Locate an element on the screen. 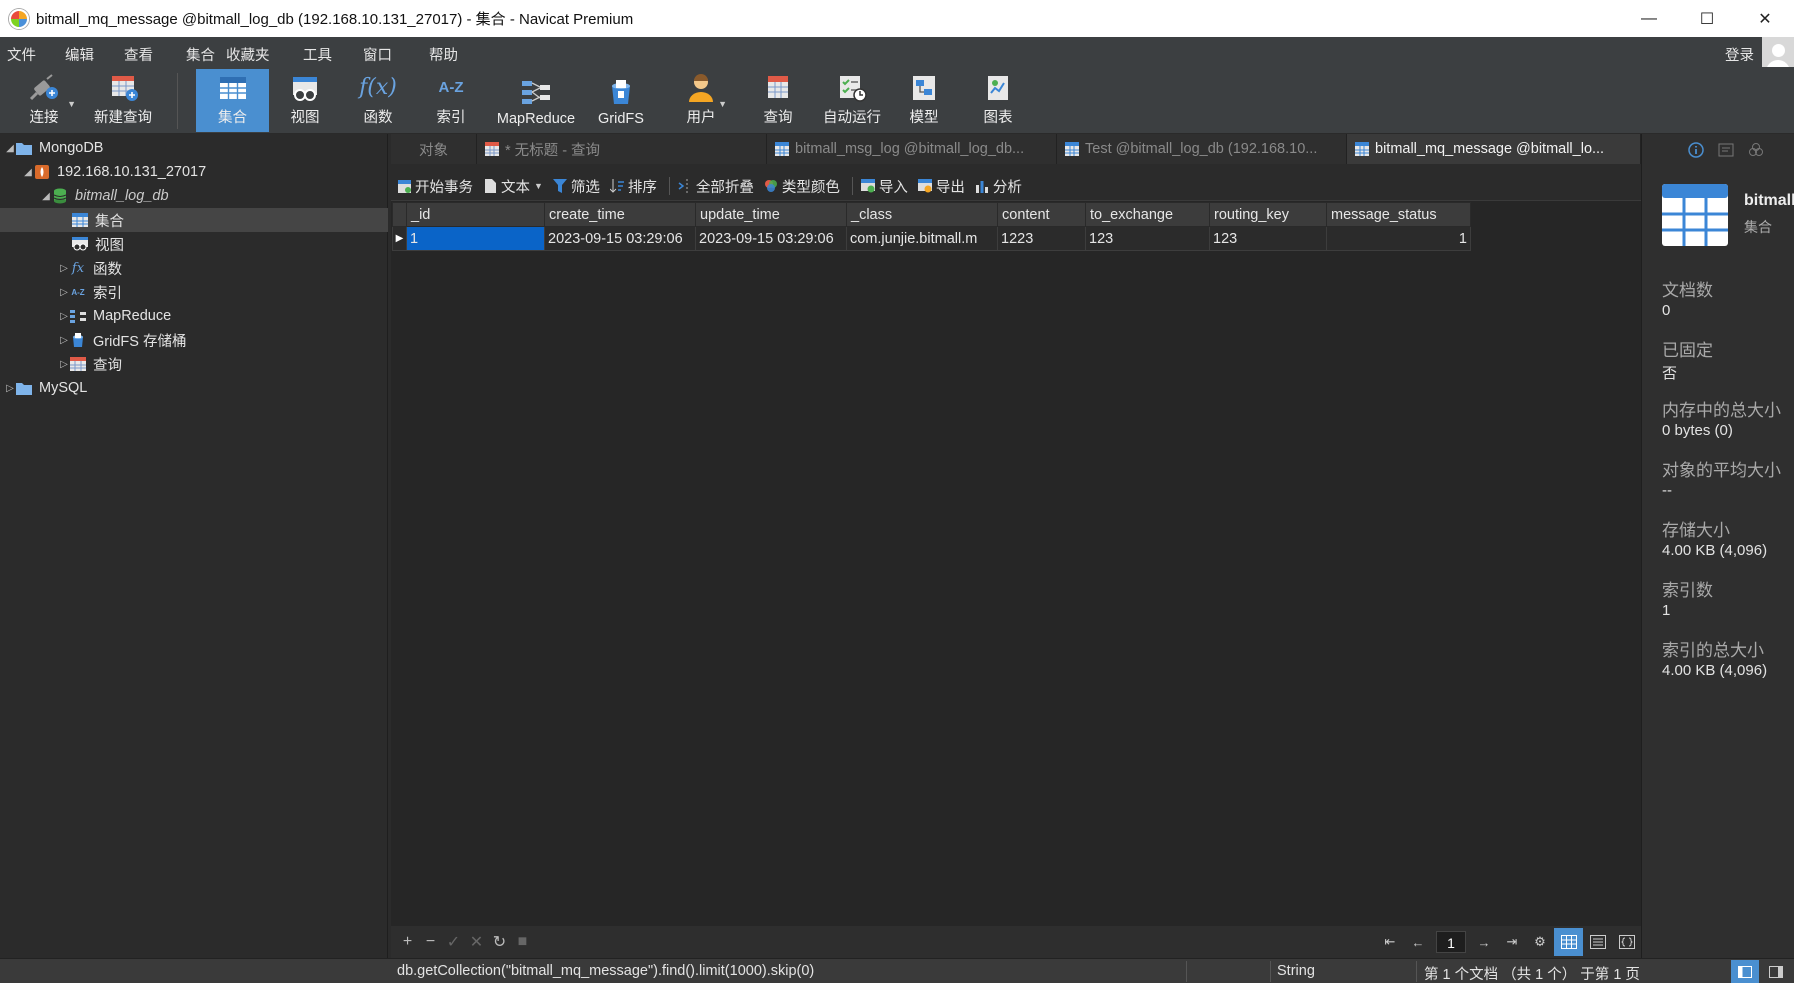 Image resolution: width=1794 pixels, height=983 pixels. query-button: 查询 is located at coordinates (778, 100).